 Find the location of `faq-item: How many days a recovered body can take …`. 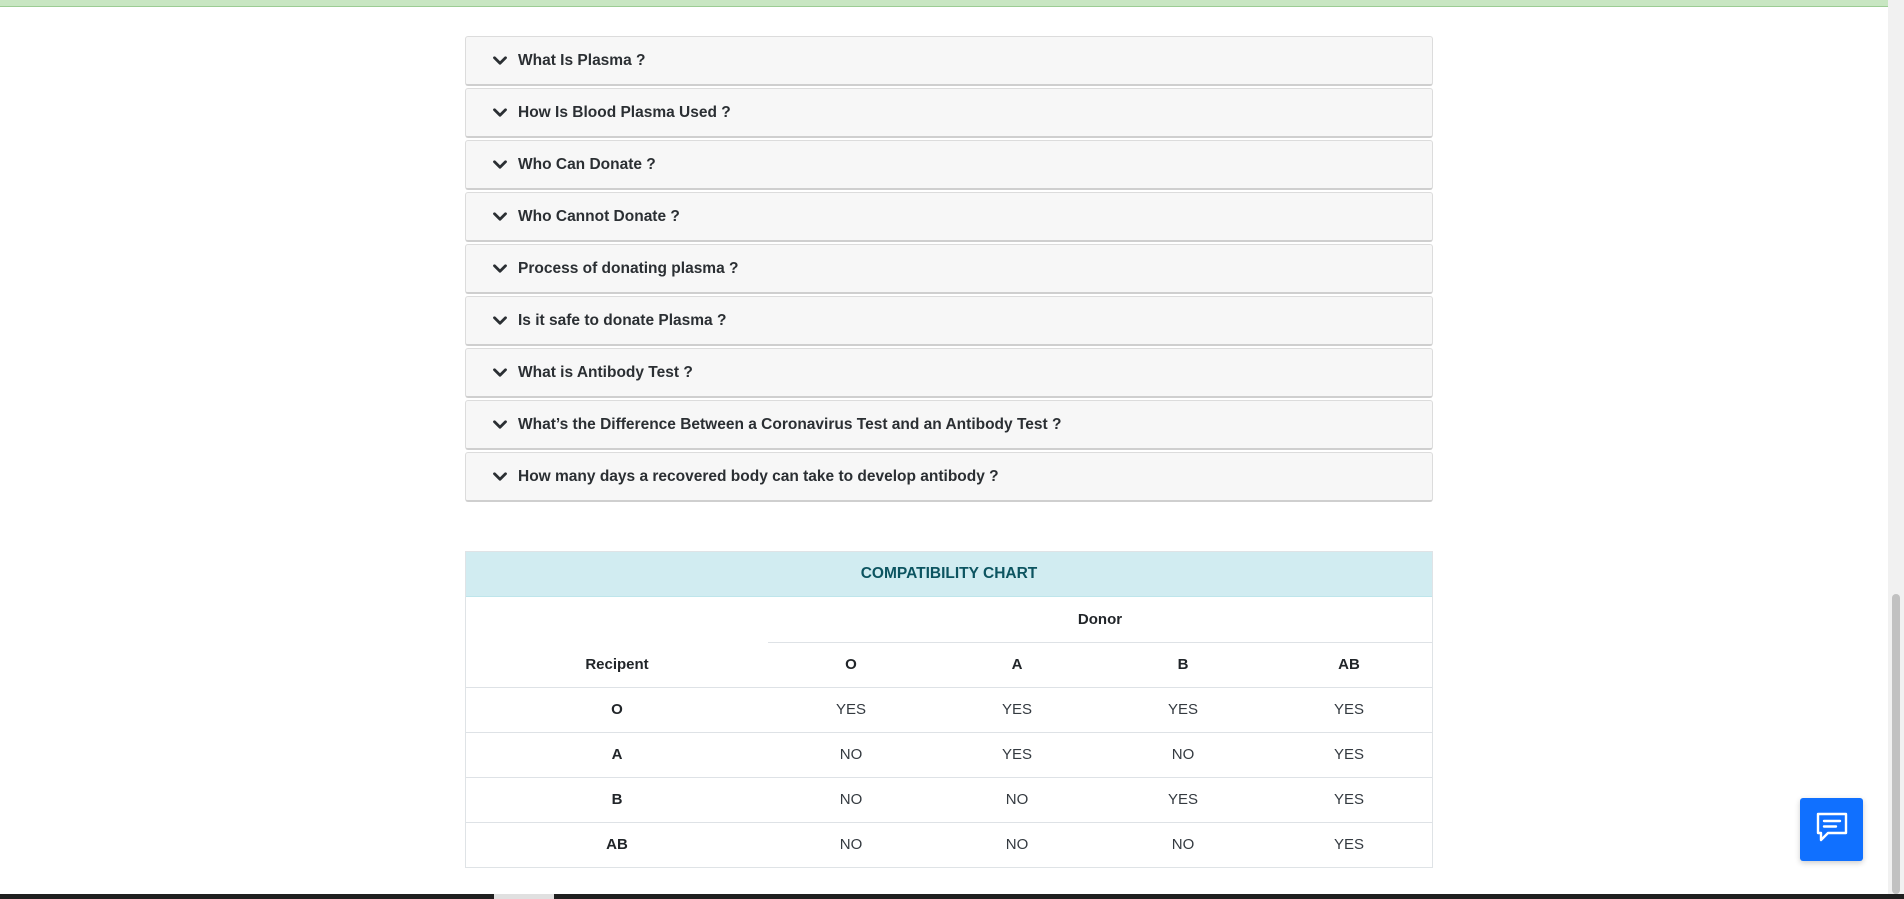

faq-item: How many days a recovered body can take … is located at coordinates (949, 477).